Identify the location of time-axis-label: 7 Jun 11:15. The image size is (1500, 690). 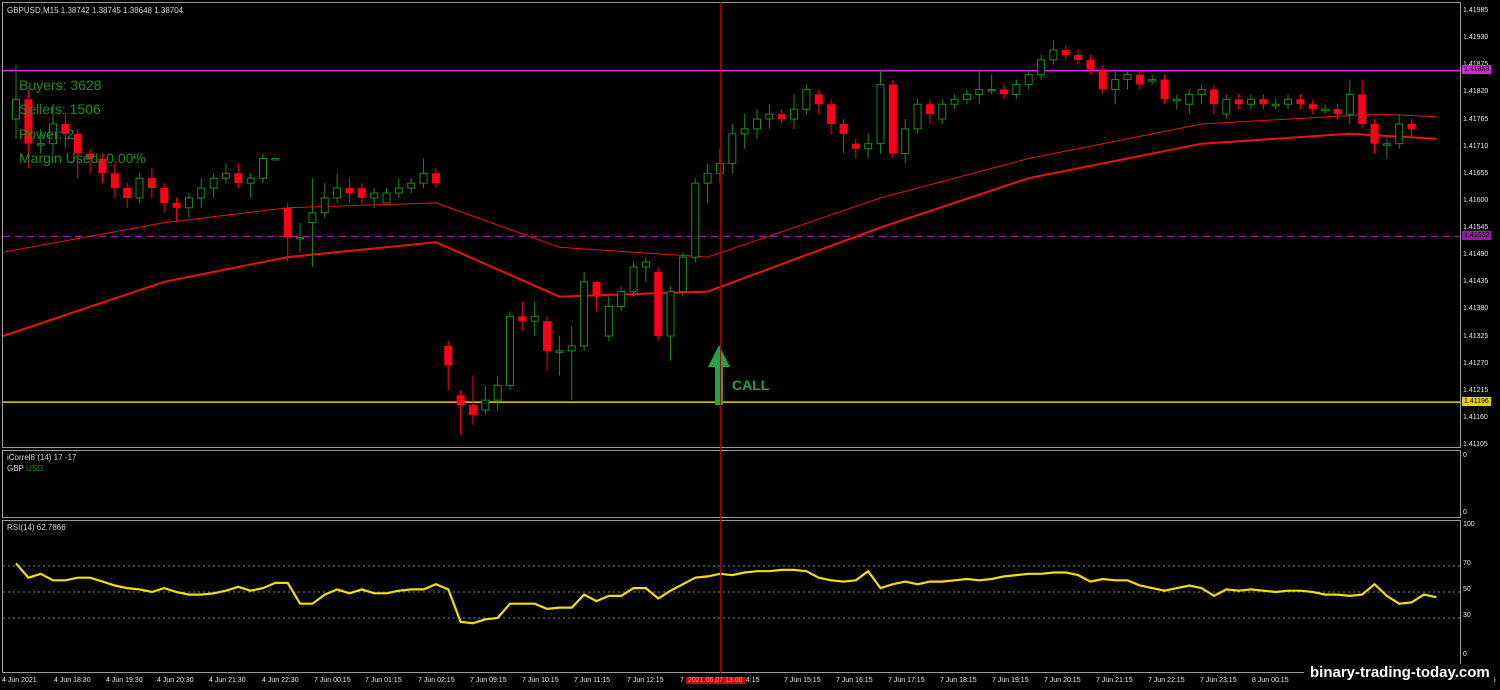
(592, 680).